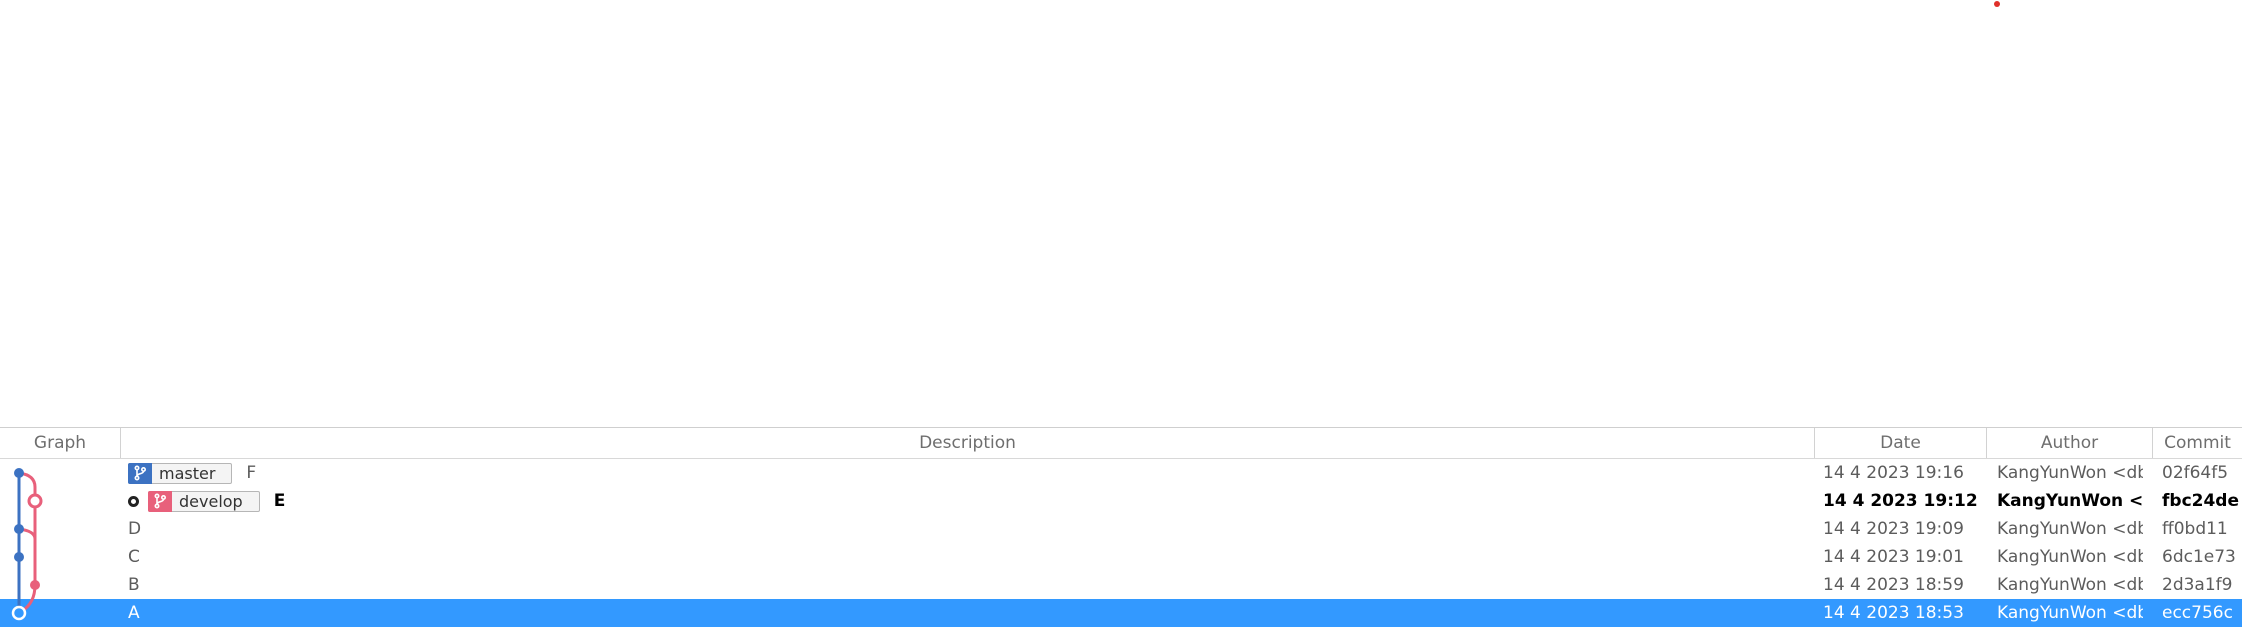 The image size is (2242, 630). I want to click on column-header-date: Date, so click(1901, 443).